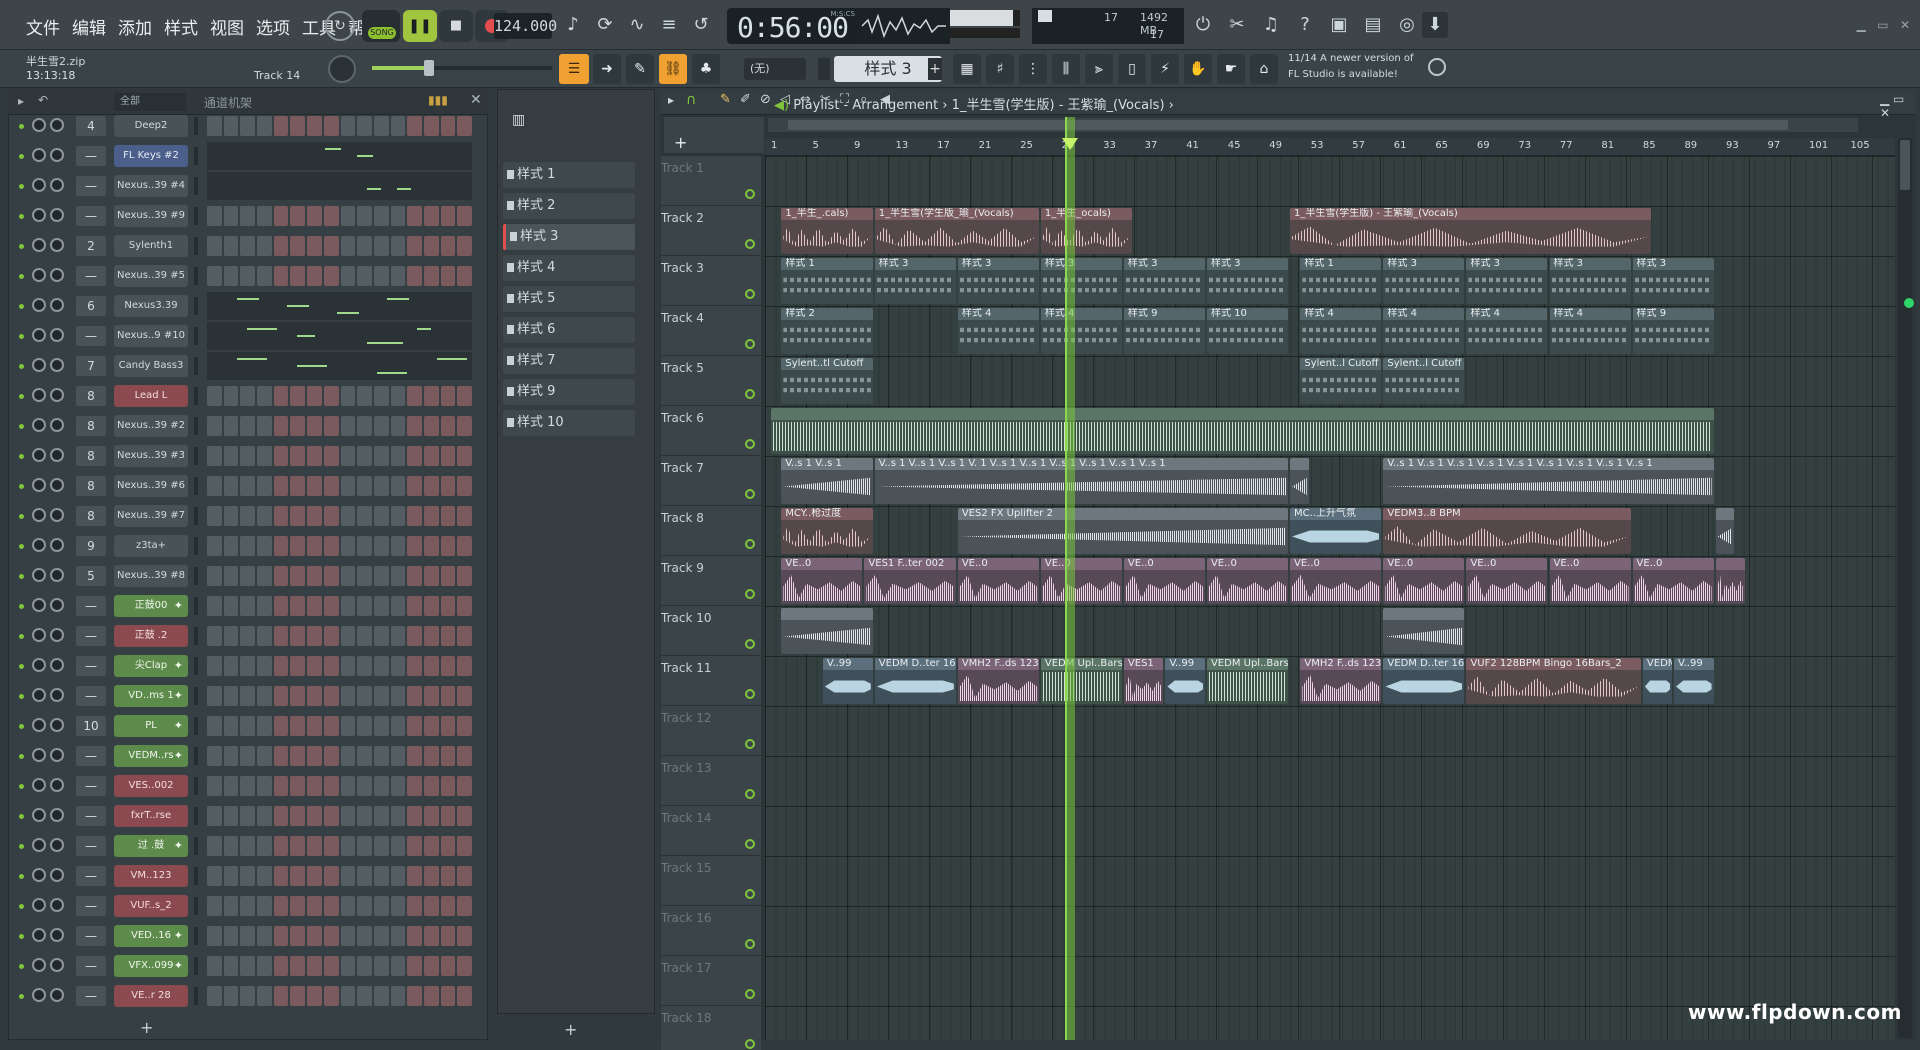 The height and width of the screenshot is (1050, 1920). What do you see at coordinates (151, 486) in the screenshot?
I see `channel-name-button: Nexus..39 #6` at bounding box center [151, 486].